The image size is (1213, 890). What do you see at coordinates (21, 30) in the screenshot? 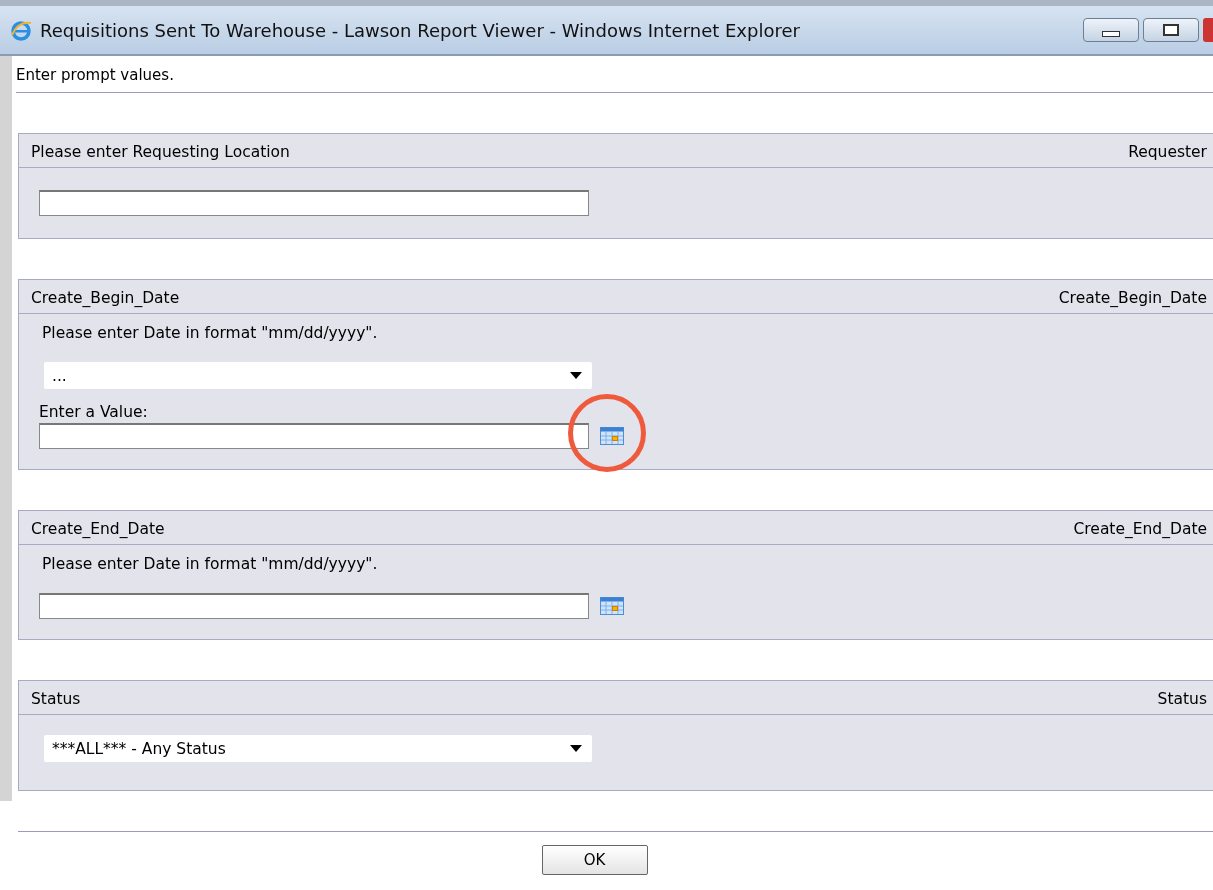
I see `browser-logo-icon` at bounding box center [21, 30].